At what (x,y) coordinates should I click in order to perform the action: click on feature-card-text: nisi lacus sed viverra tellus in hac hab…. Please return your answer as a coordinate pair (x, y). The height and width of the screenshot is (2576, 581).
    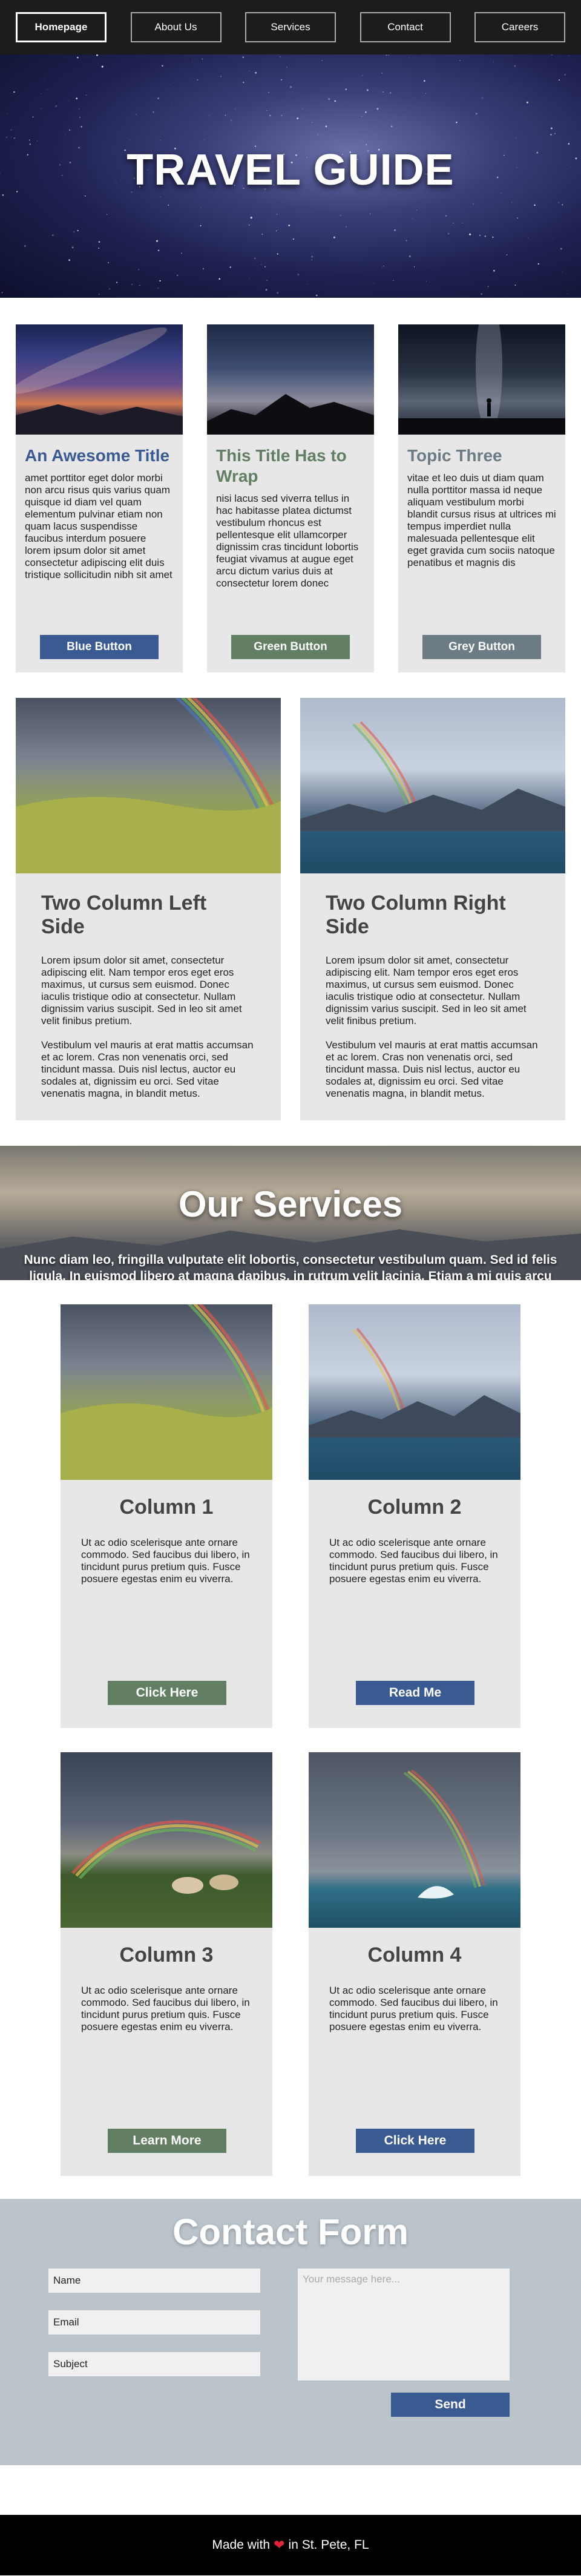
    Looking at the image, I should click on (287, 541).